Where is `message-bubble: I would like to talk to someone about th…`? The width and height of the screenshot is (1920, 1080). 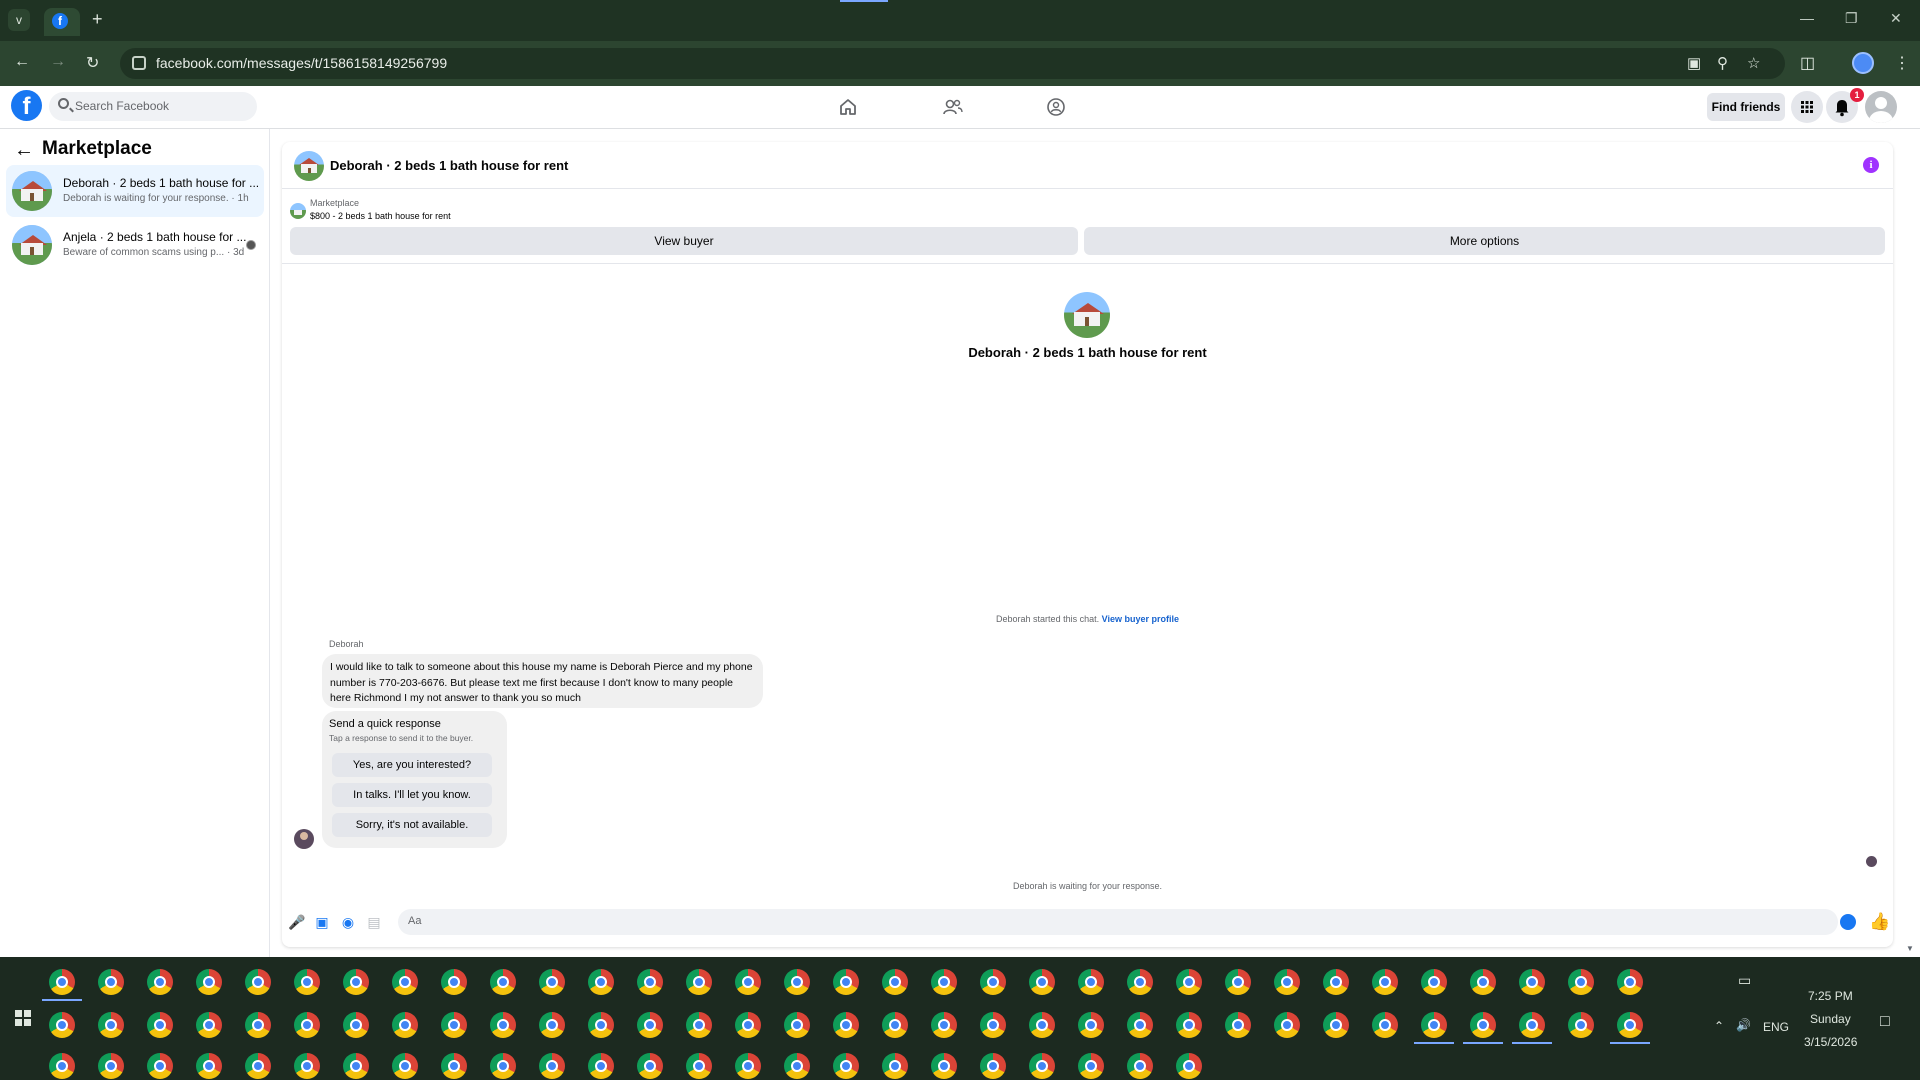
message-bubble: I would like to talk to someone about th… is located at coordinates (542, 681).